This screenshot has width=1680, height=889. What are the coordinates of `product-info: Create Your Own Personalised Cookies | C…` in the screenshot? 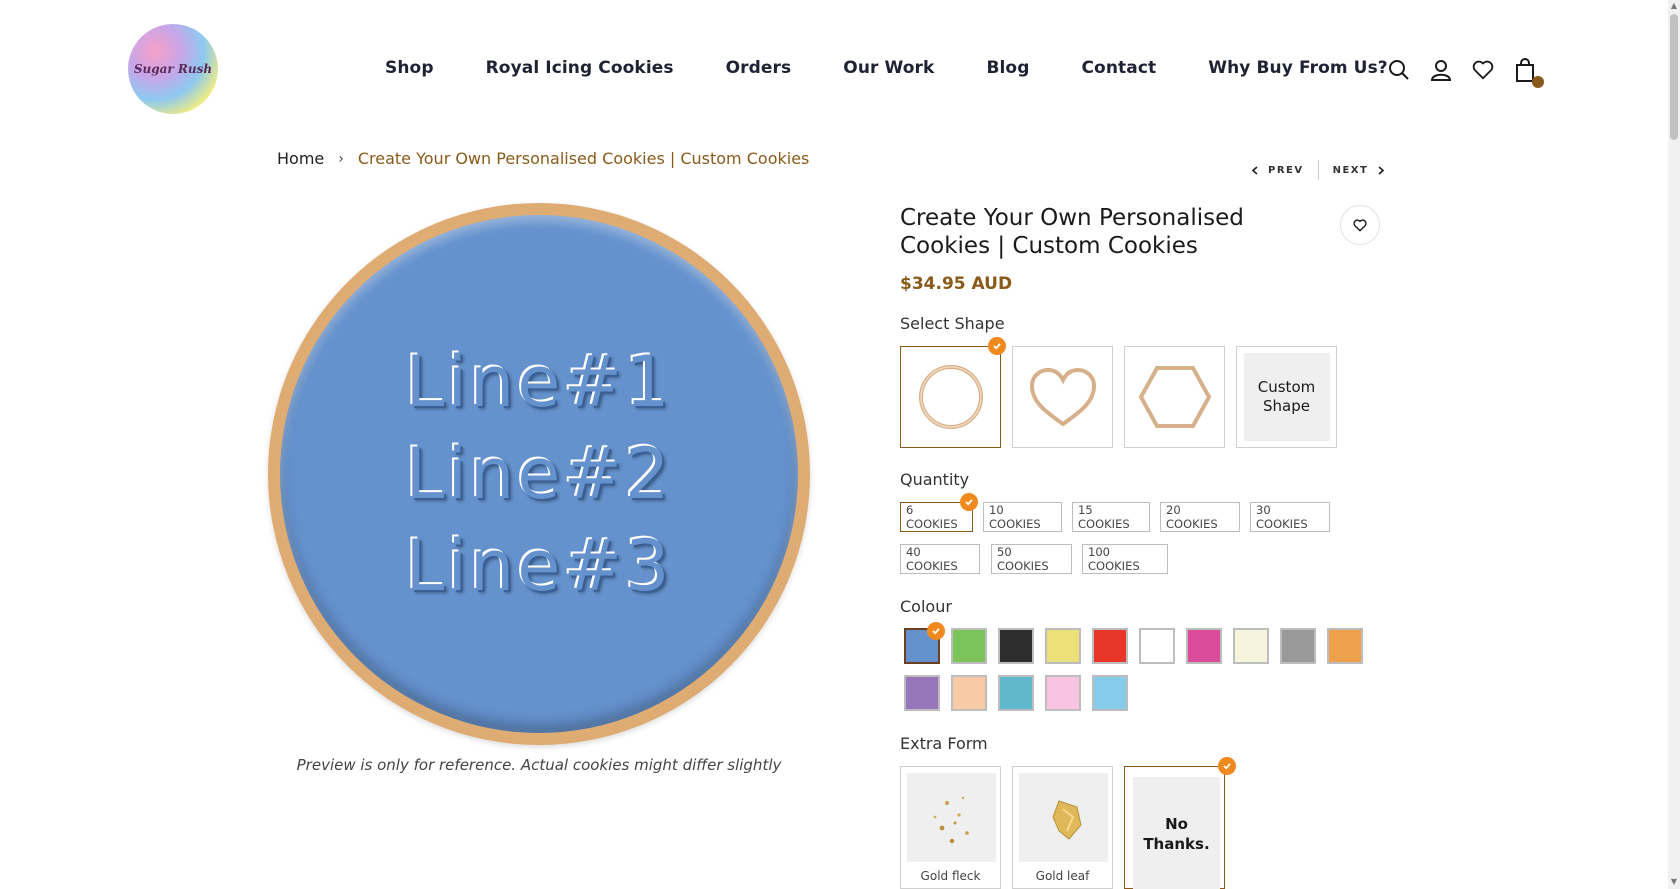 It's located at (1140, 232).